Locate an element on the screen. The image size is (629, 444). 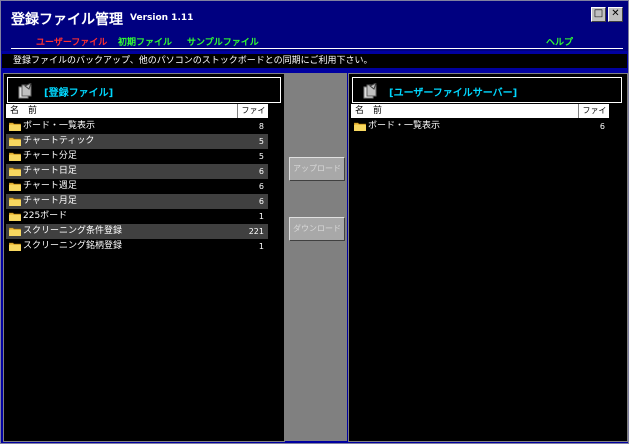
file-name: チャート分足 is located at coordinates (50, 156).